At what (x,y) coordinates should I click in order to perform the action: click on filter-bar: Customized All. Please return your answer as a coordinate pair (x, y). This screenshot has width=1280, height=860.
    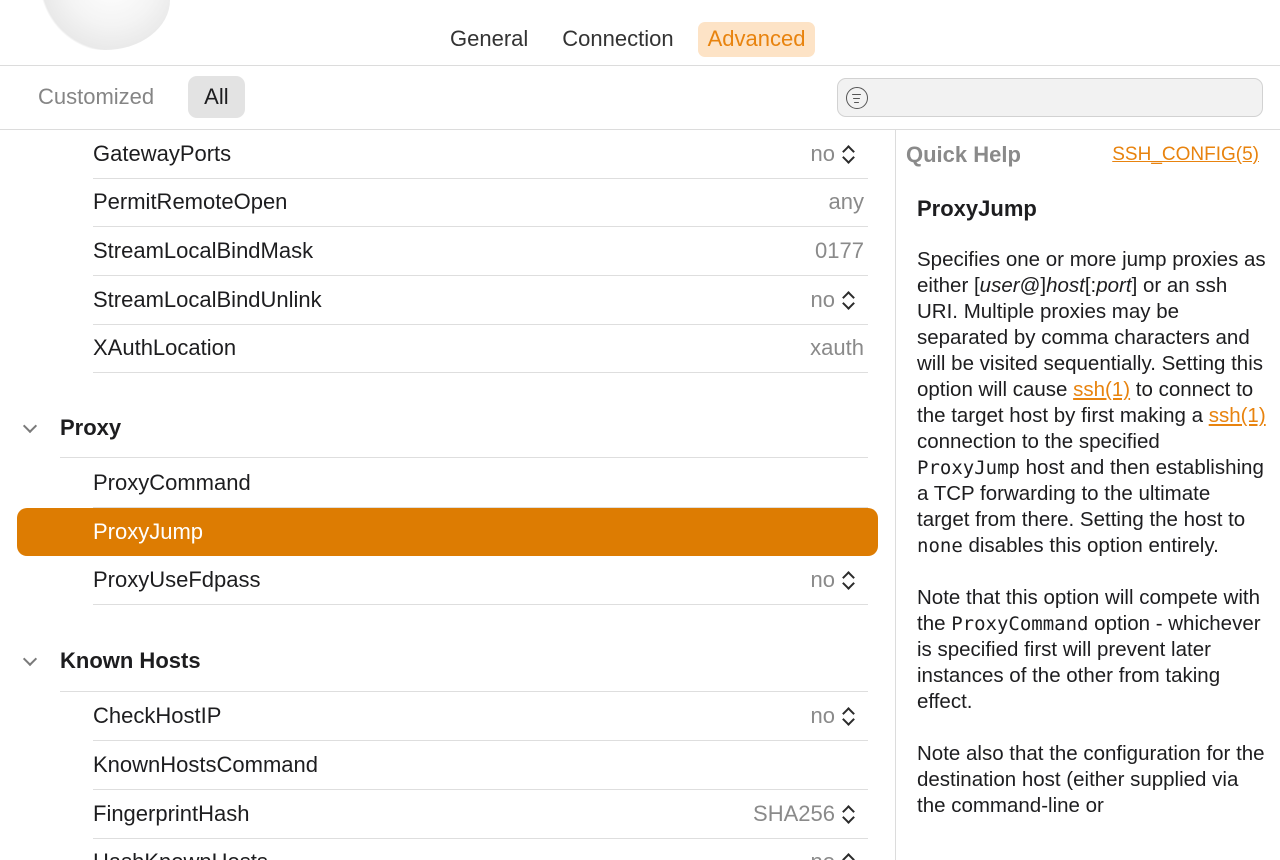
    Looking at the image, I should click on (640, 98).